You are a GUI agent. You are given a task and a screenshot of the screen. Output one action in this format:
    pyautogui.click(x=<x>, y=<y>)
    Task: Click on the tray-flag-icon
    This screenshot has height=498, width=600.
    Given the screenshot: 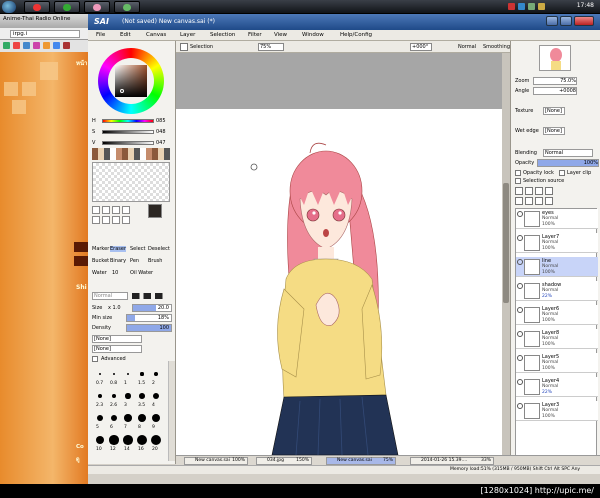 What is the action you would take?
    pyautogui.click(x=541, y=6)
    